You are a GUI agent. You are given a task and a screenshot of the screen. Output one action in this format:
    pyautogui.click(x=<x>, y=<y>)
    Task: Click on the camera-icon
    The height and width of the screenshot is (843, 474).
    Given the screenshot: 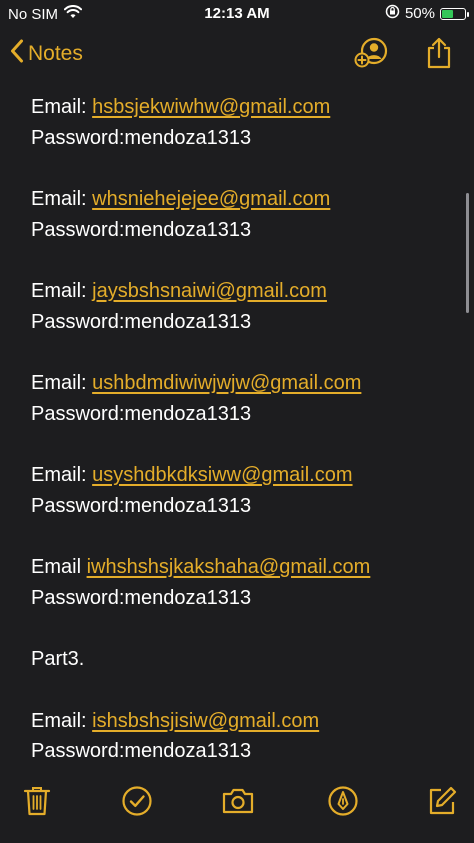 What is the action you would take?
    pyautogui.click(x=238, y=803)
    